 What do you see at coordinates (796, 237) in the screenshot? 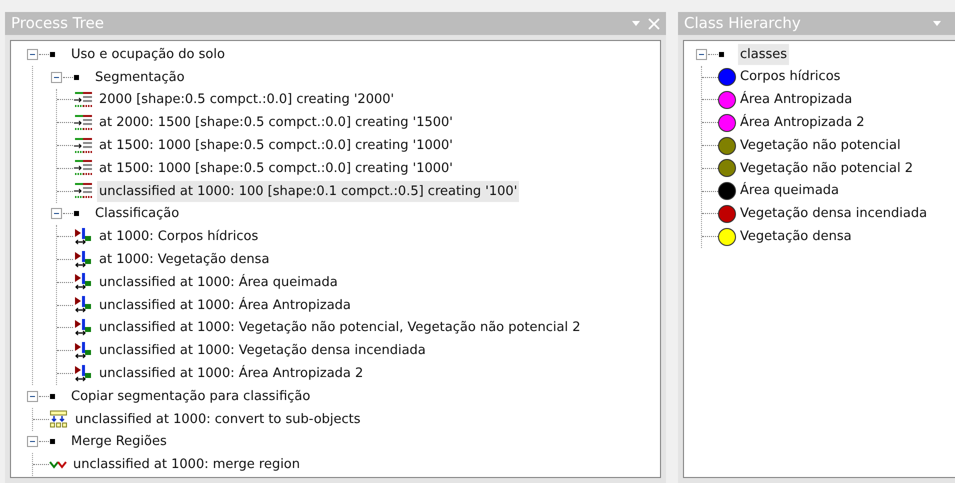
I see `class-label: Vegetação densa` at bounding box center [796, 237].